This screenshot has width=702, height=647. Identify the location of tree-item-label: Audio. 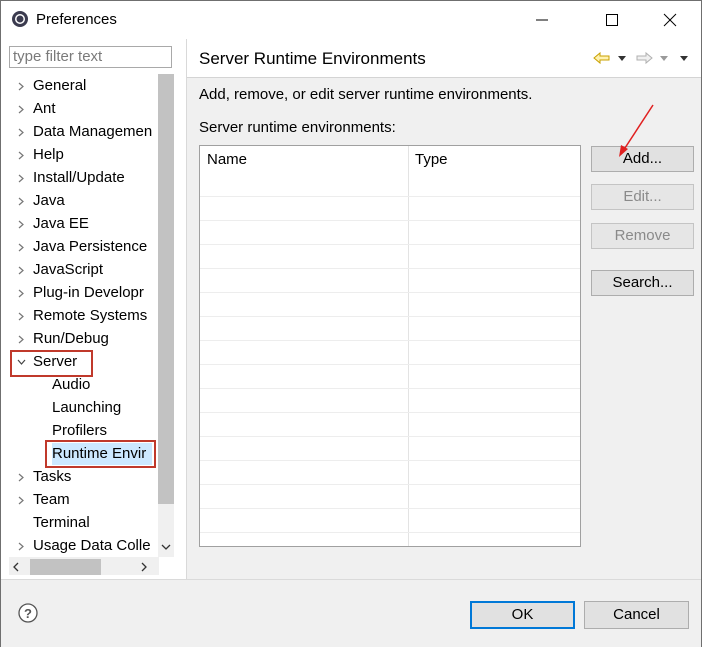
(71, 384).